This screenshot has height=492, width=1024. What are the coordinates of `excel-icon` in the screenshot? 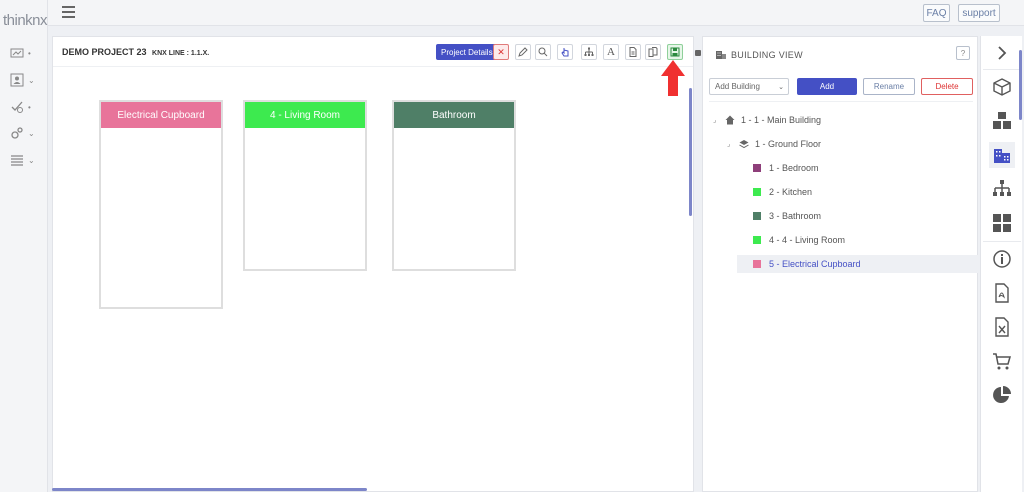 It's located at (1002, 327).